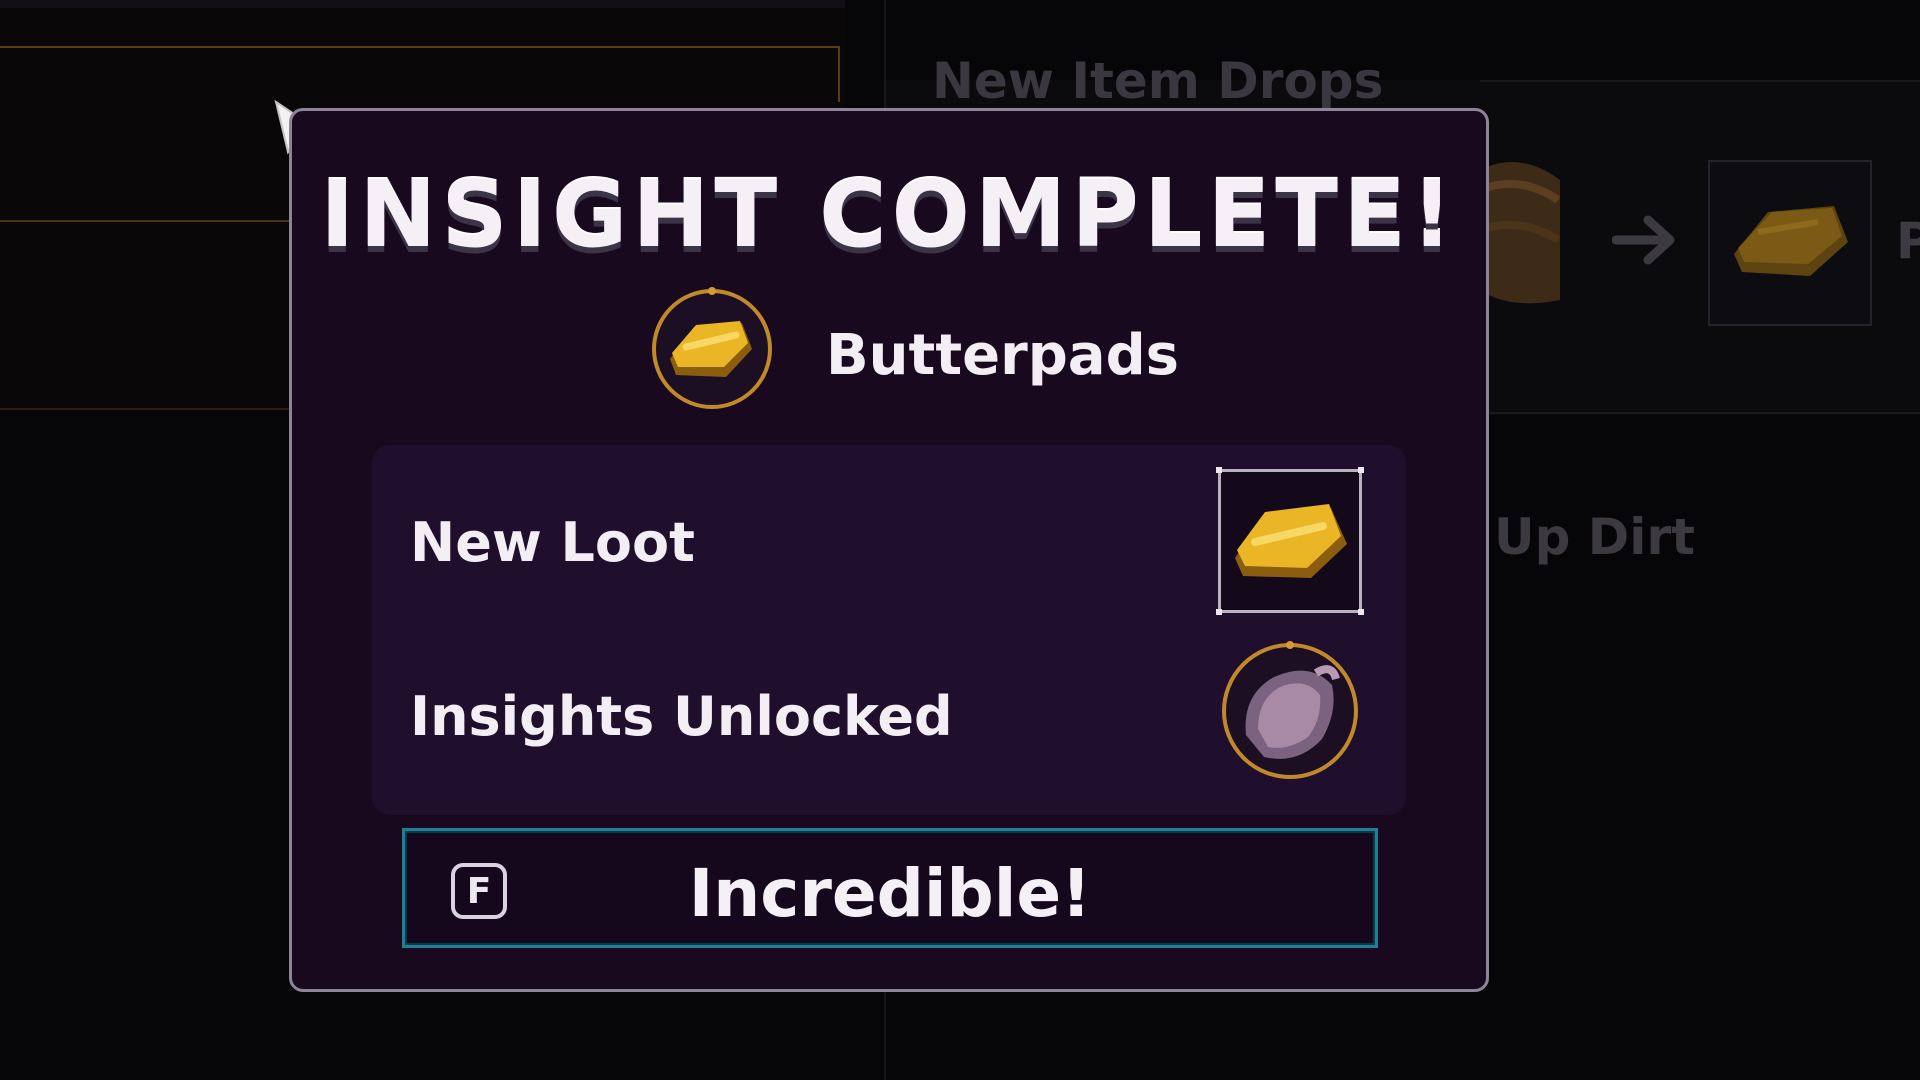 Image resolution: width=1920 pixels, height=1080 pixels. Describe the element at coordinates (1595, 537) in the screenshot. I see `partial-list-item: Up Dirt` at that location.